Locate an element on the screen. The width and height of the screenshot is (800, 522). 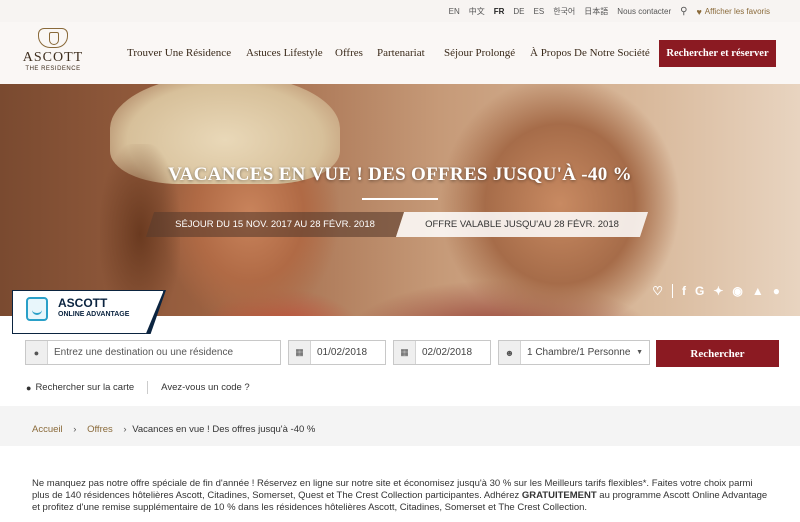
google-icon: G is located at coordinates (699, 291).